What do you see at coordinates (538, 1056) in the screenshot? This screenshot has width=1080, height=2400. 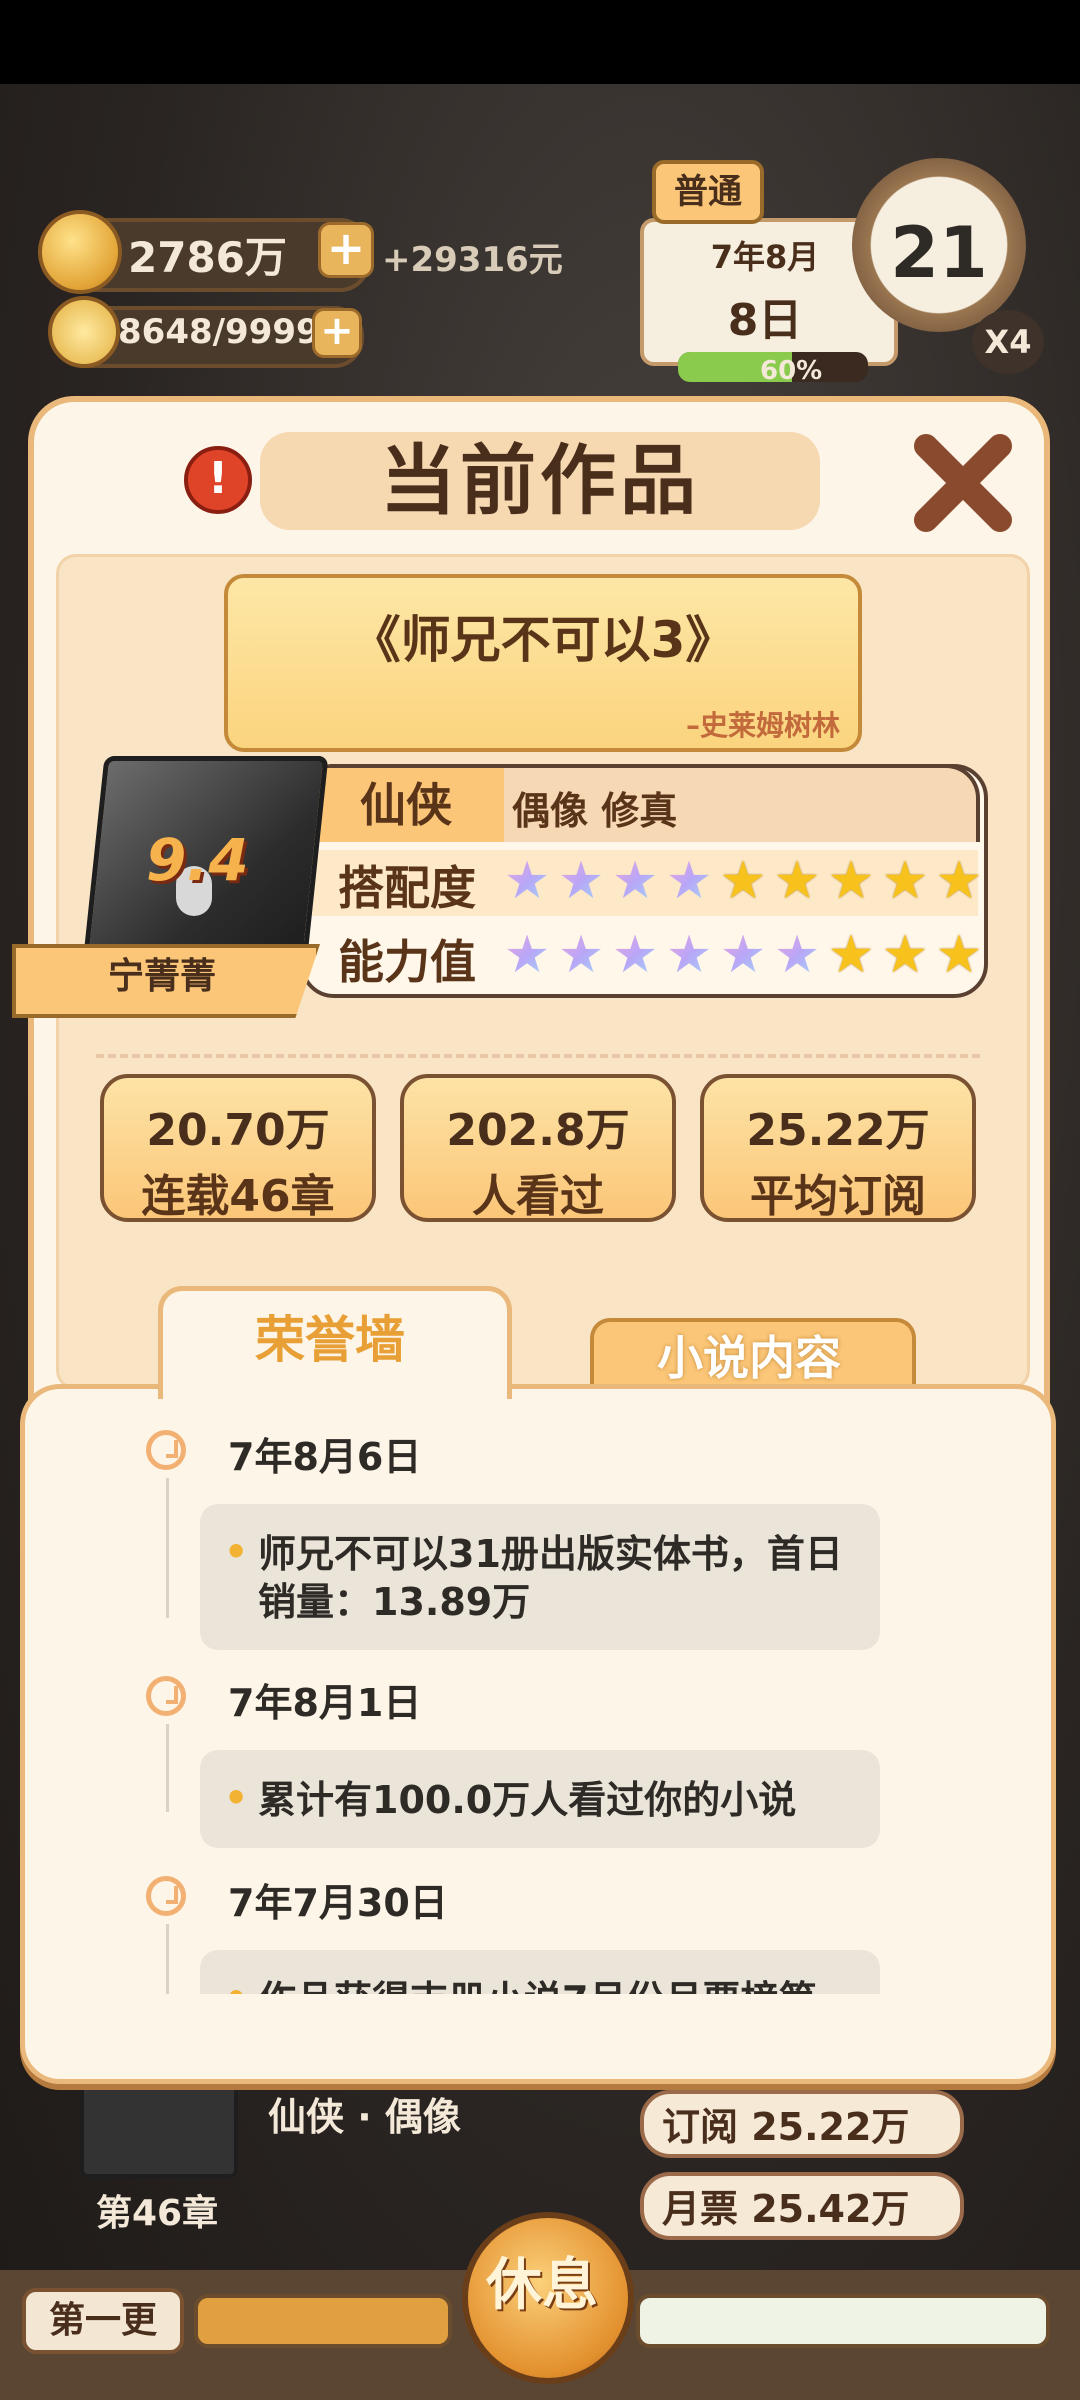 I see `divider` at bounding box center [538, 1056].